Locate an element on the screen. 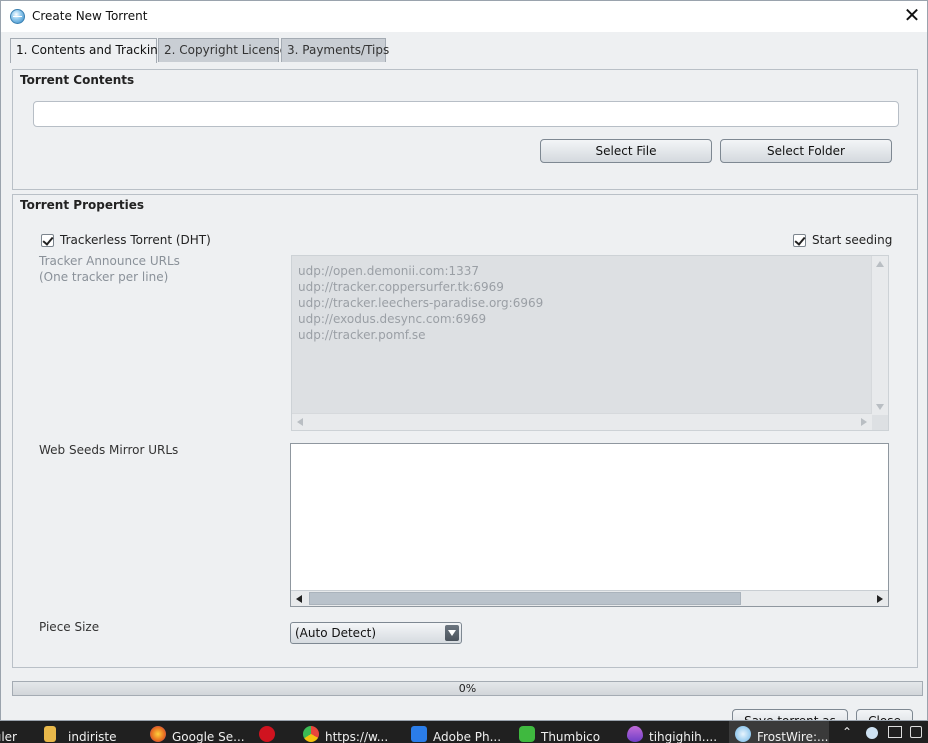  taskbar-item: ıler is located at coordinates (8, 732).